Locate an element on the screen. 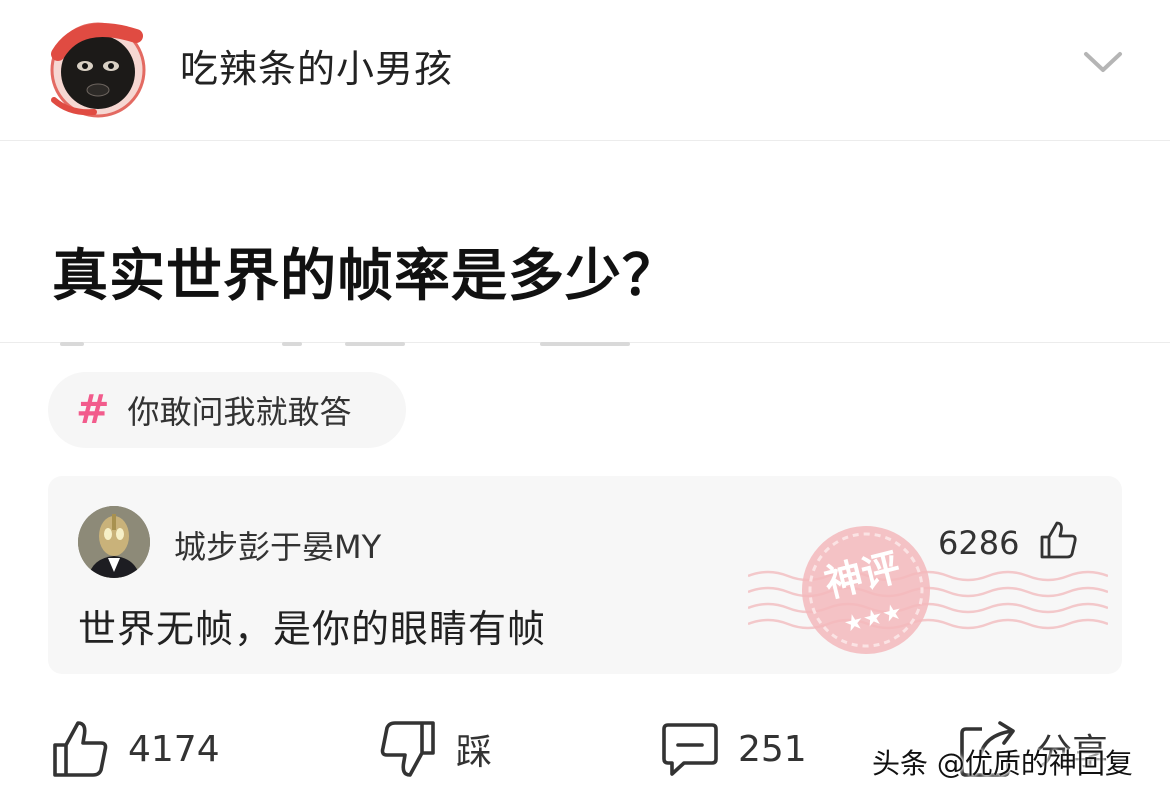  topic-label: 你敢问我就敢答 is located at coordinates (239, 412).